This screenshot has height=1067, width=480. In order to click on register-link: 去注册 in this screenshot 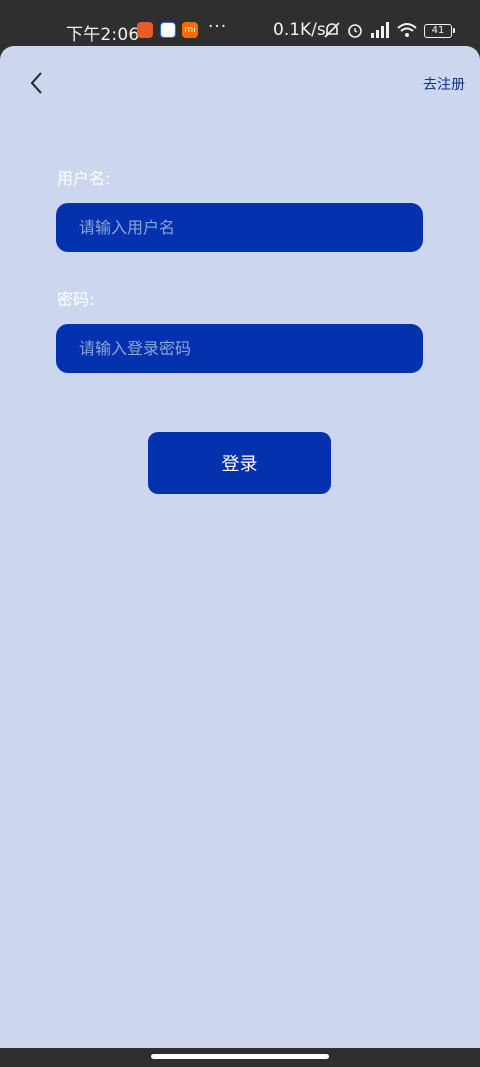, I will do `click(444, 84)`.